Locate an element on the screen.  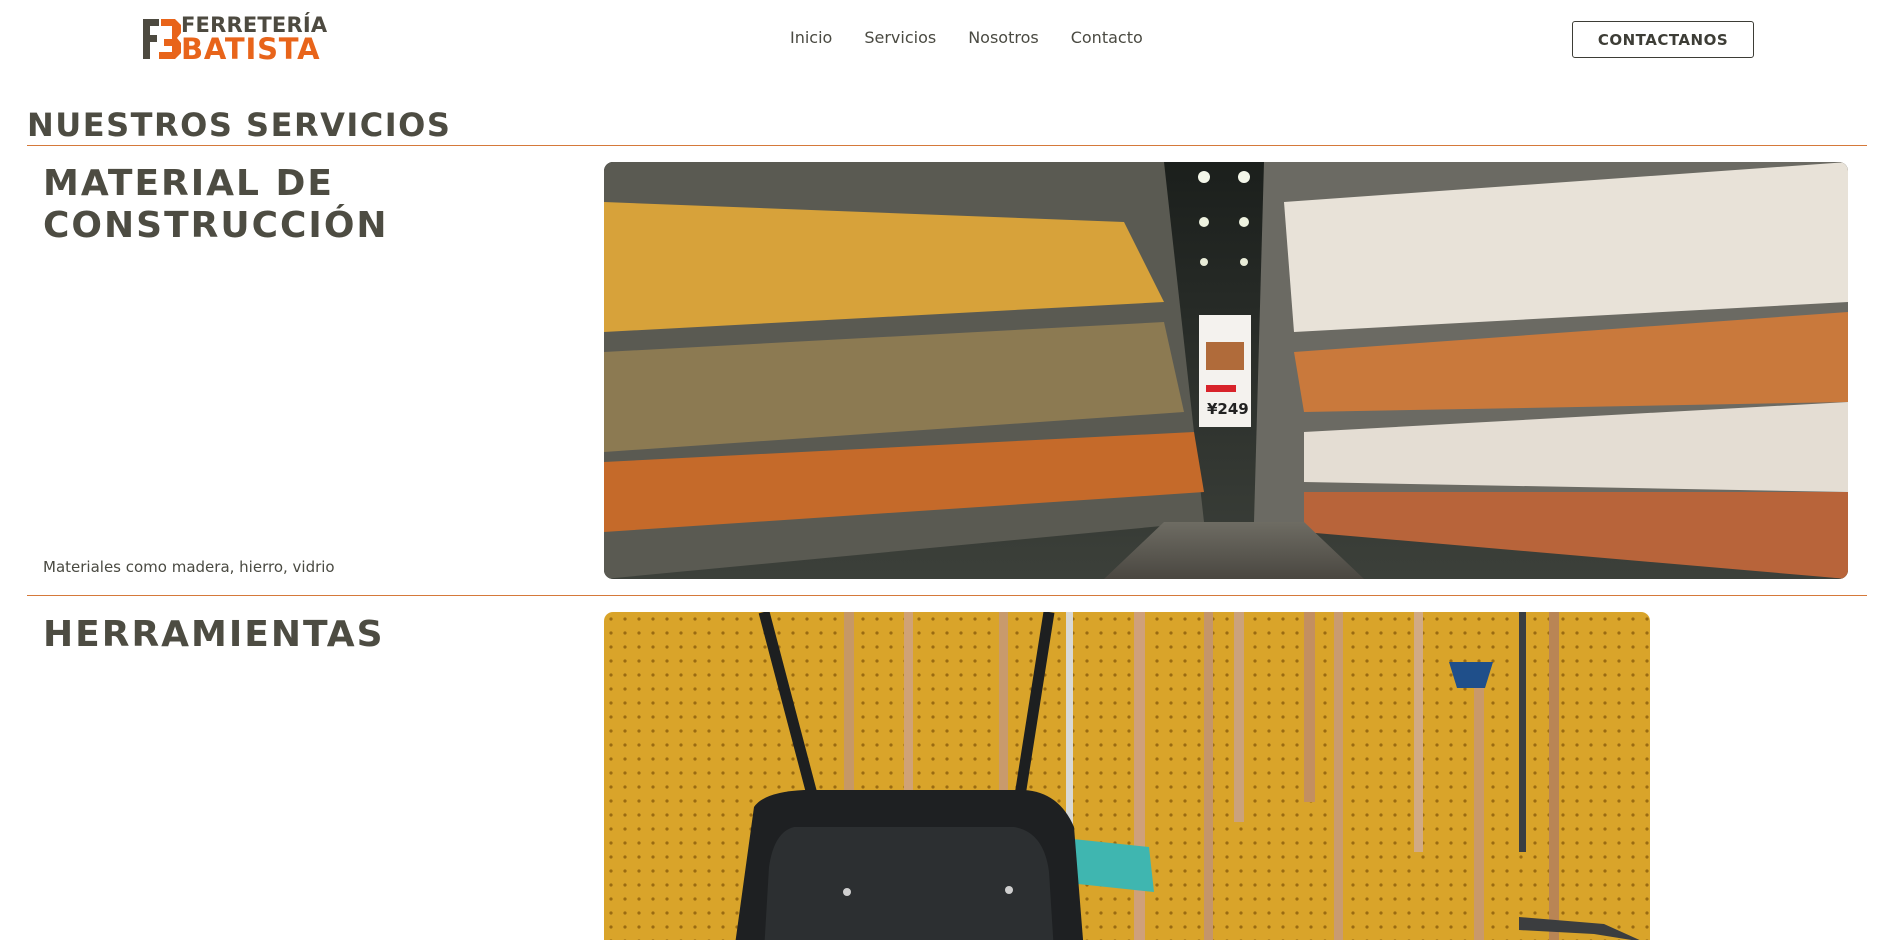
service-title-line: MATERIAL DE is located at coordinates (188, 183).